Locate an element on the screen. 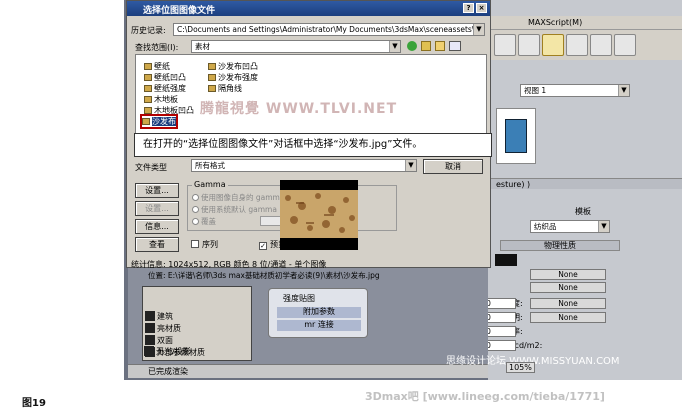  status-text: 已完成渲染 is located at coordinates (168, 371).